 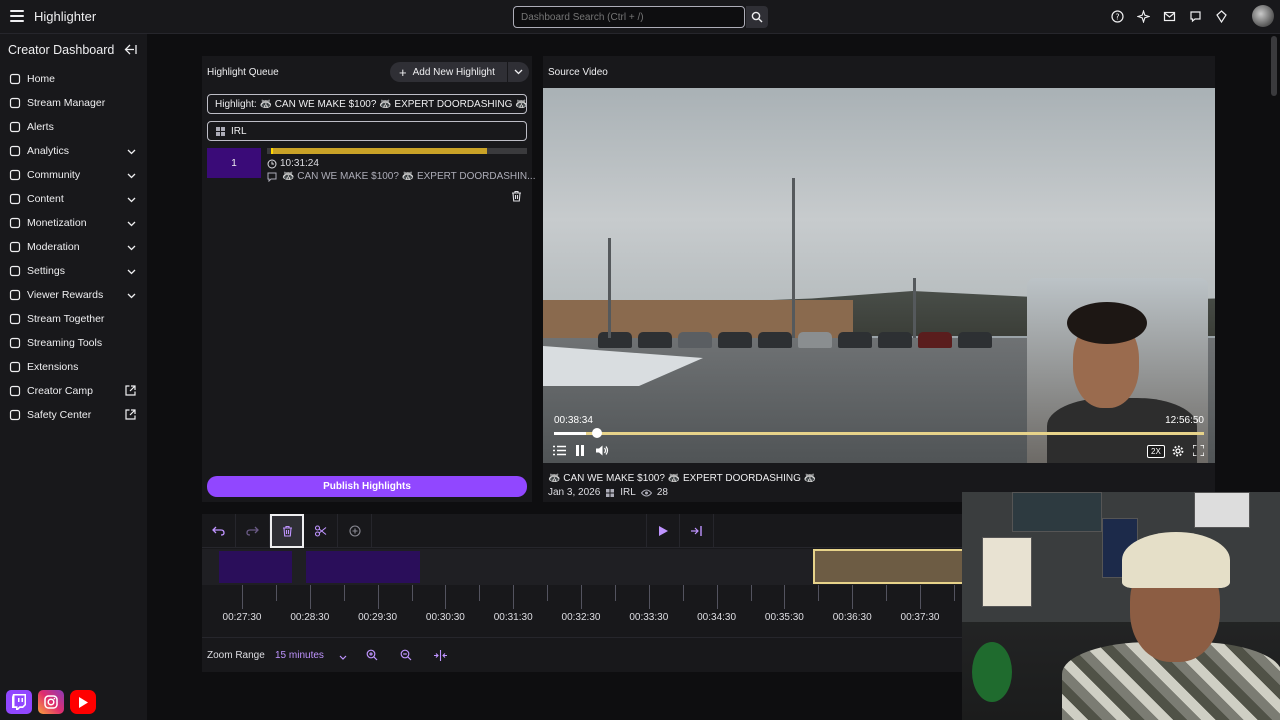 I want to click on sidebar-item-safety-center: Safety Center, so click(x=73, y=415).